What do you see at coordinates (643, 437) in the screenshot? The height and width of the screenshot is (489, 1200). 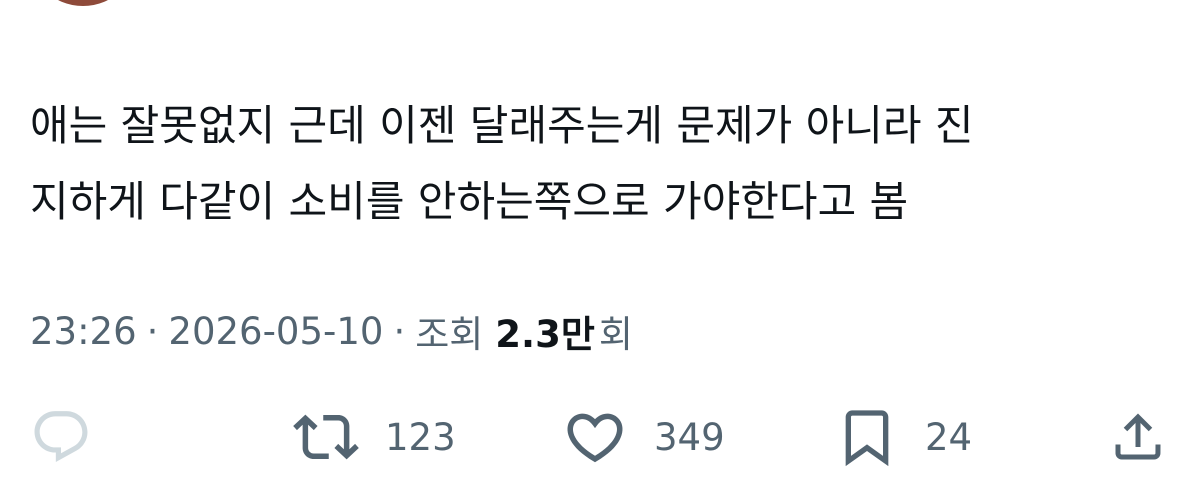 I see `like-button: 349` at bounding box center [643, 437].